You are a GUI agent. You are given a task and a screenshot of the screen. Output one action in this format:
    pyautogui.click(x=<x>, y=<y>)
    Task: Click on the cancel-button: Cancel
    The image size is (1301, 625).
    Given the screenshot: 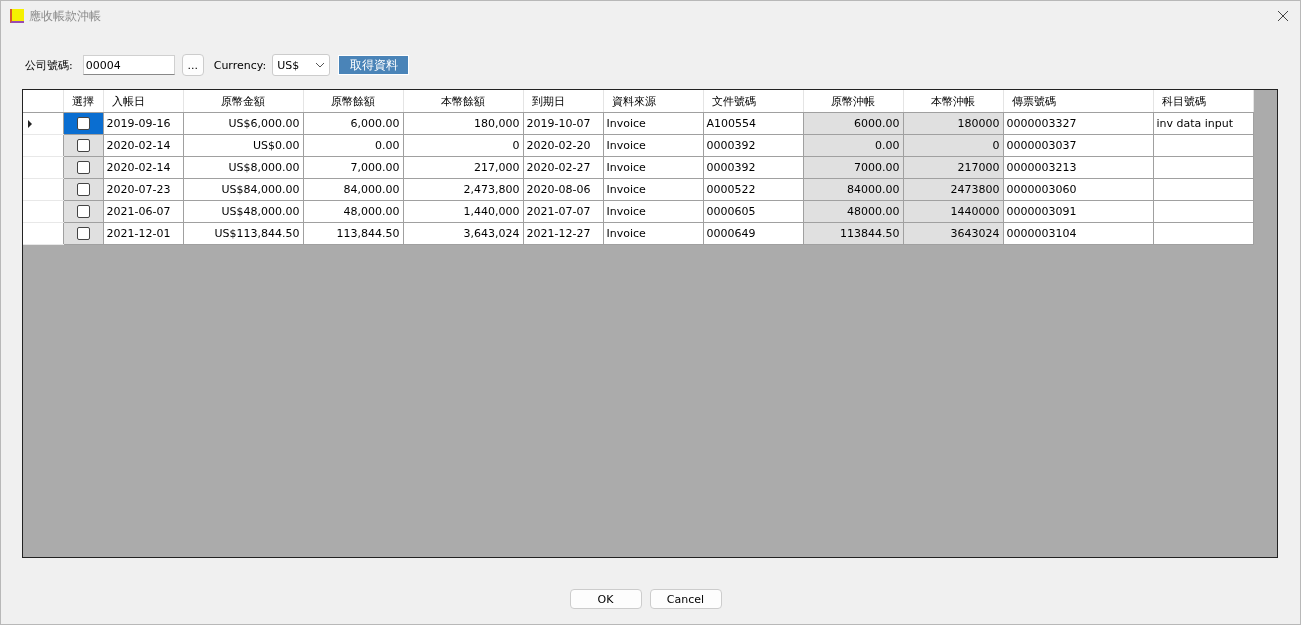 What is the action you would take?
    pyautogui.click(x=685, y=599)
    